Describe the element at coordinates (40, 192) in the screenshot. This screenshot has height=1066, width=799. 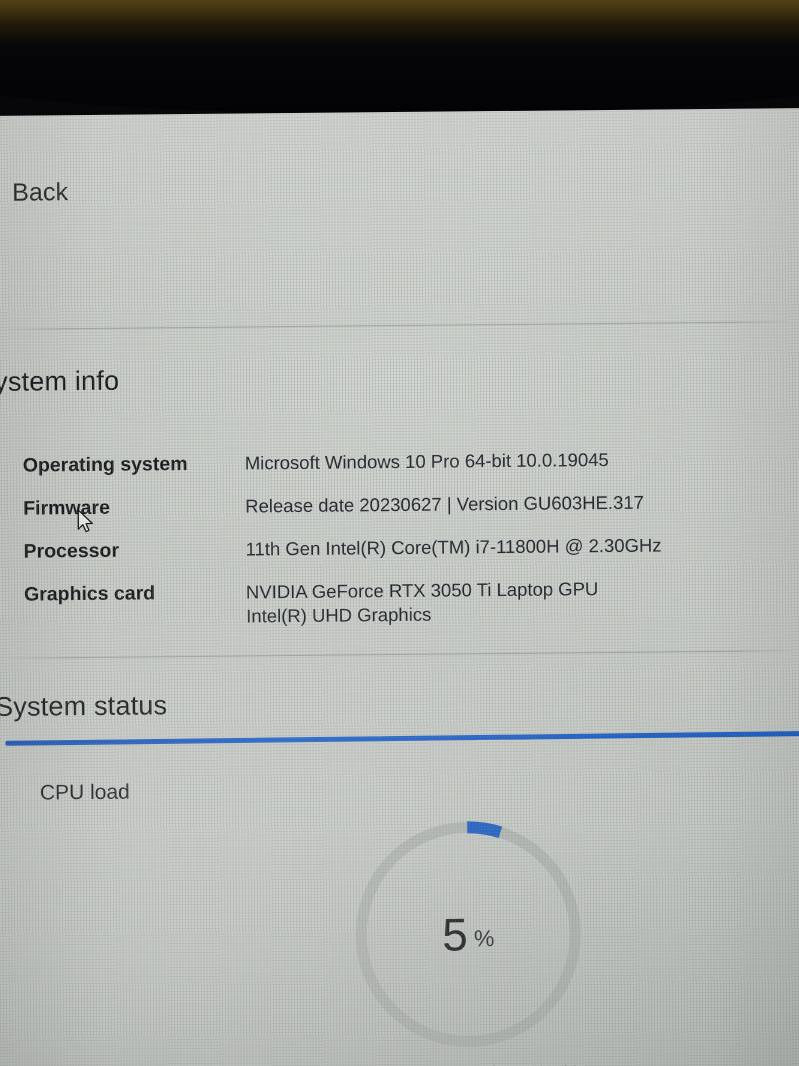
I see `back-button-label: Back` at that location.